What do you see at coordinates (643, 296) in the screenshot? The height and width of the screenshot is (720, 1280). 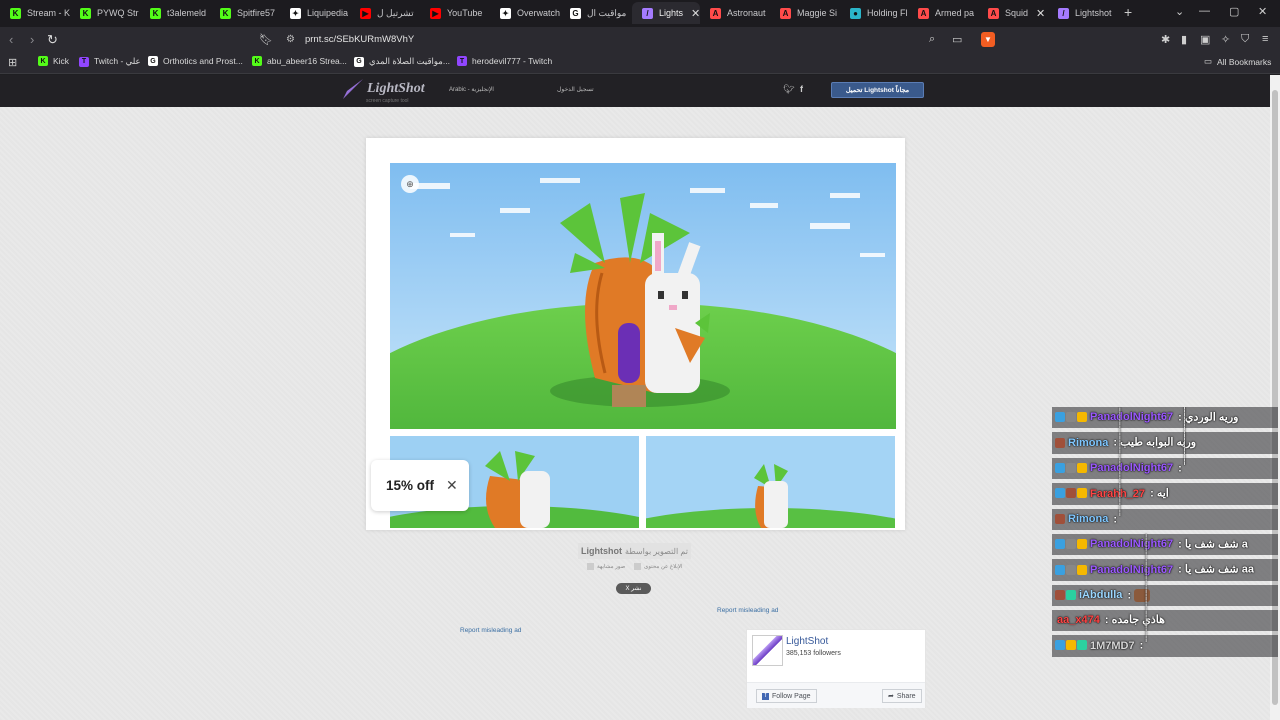 I see `screenshot-image: ⊕` at bounding box center [643, 296].